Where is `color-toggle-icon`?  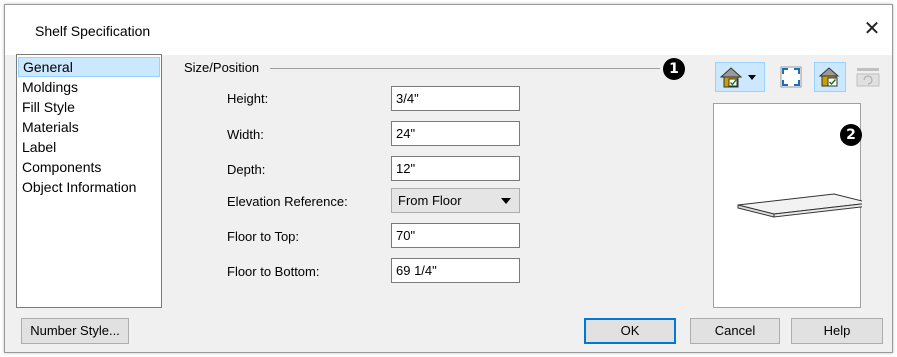 color-toggle-icon is located at coordinates (829, 77).